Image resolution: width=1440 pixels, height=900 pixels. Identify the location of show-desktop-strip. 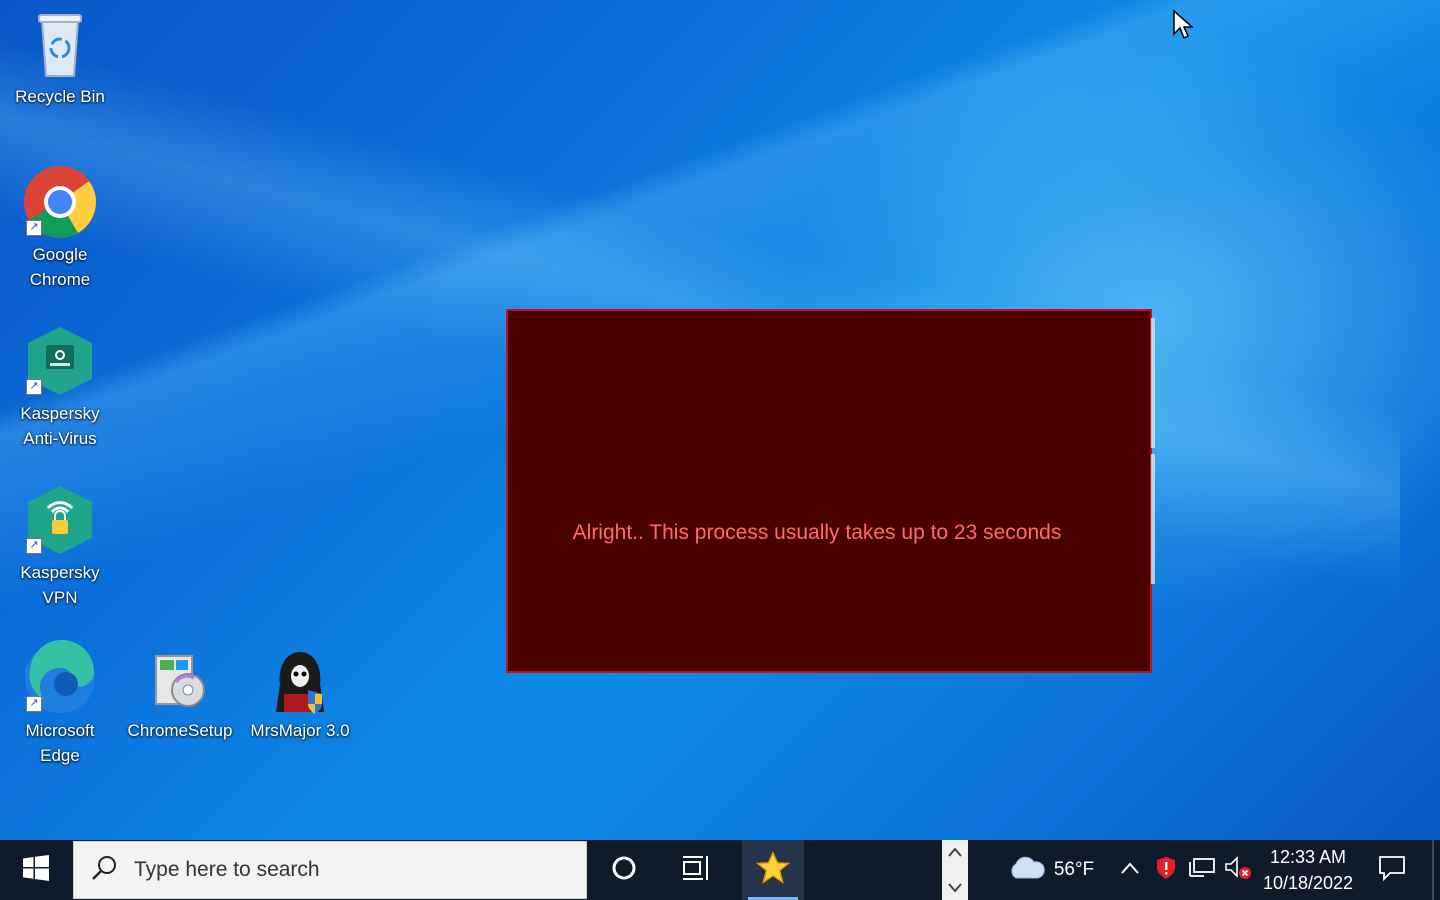
(1433, 870).